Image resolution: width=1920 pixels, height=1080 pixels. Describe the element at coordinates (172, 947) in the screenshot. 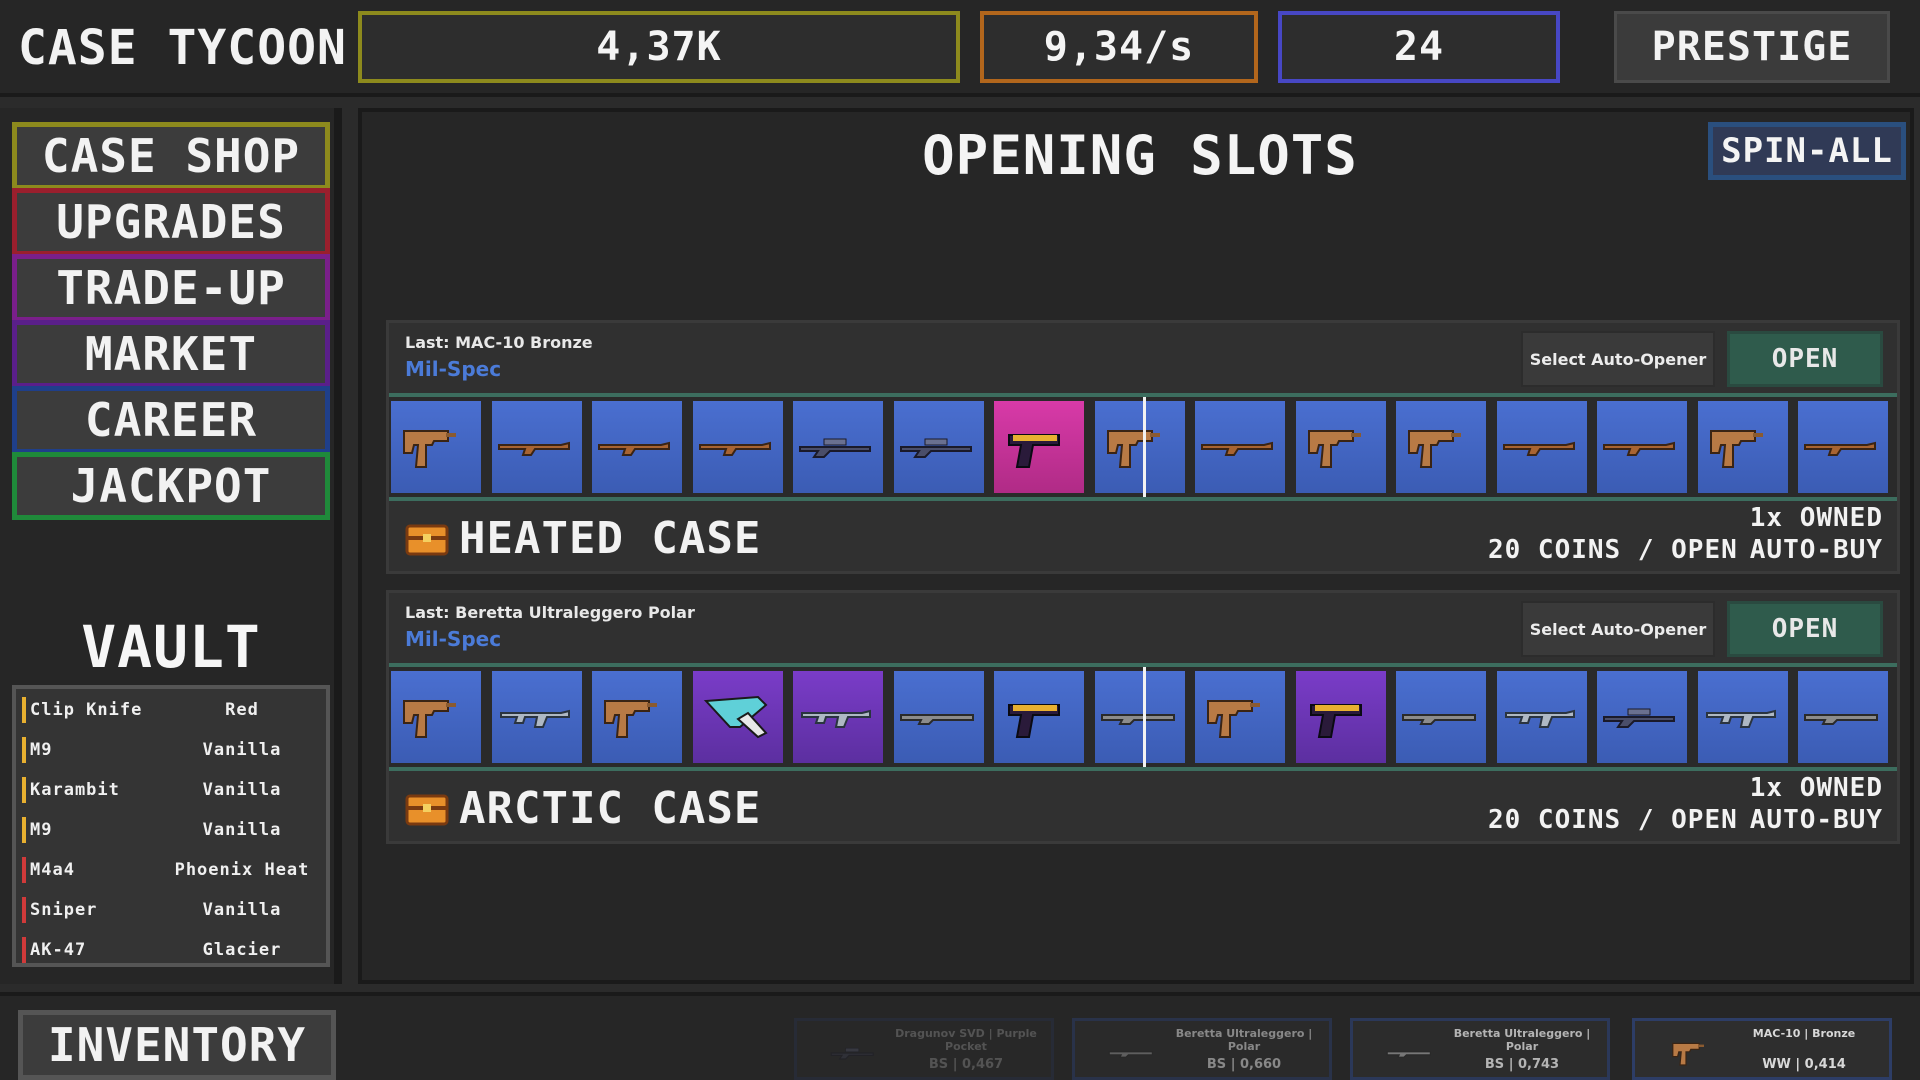

I see `vault-item: AK-47 Glacier` at that location.